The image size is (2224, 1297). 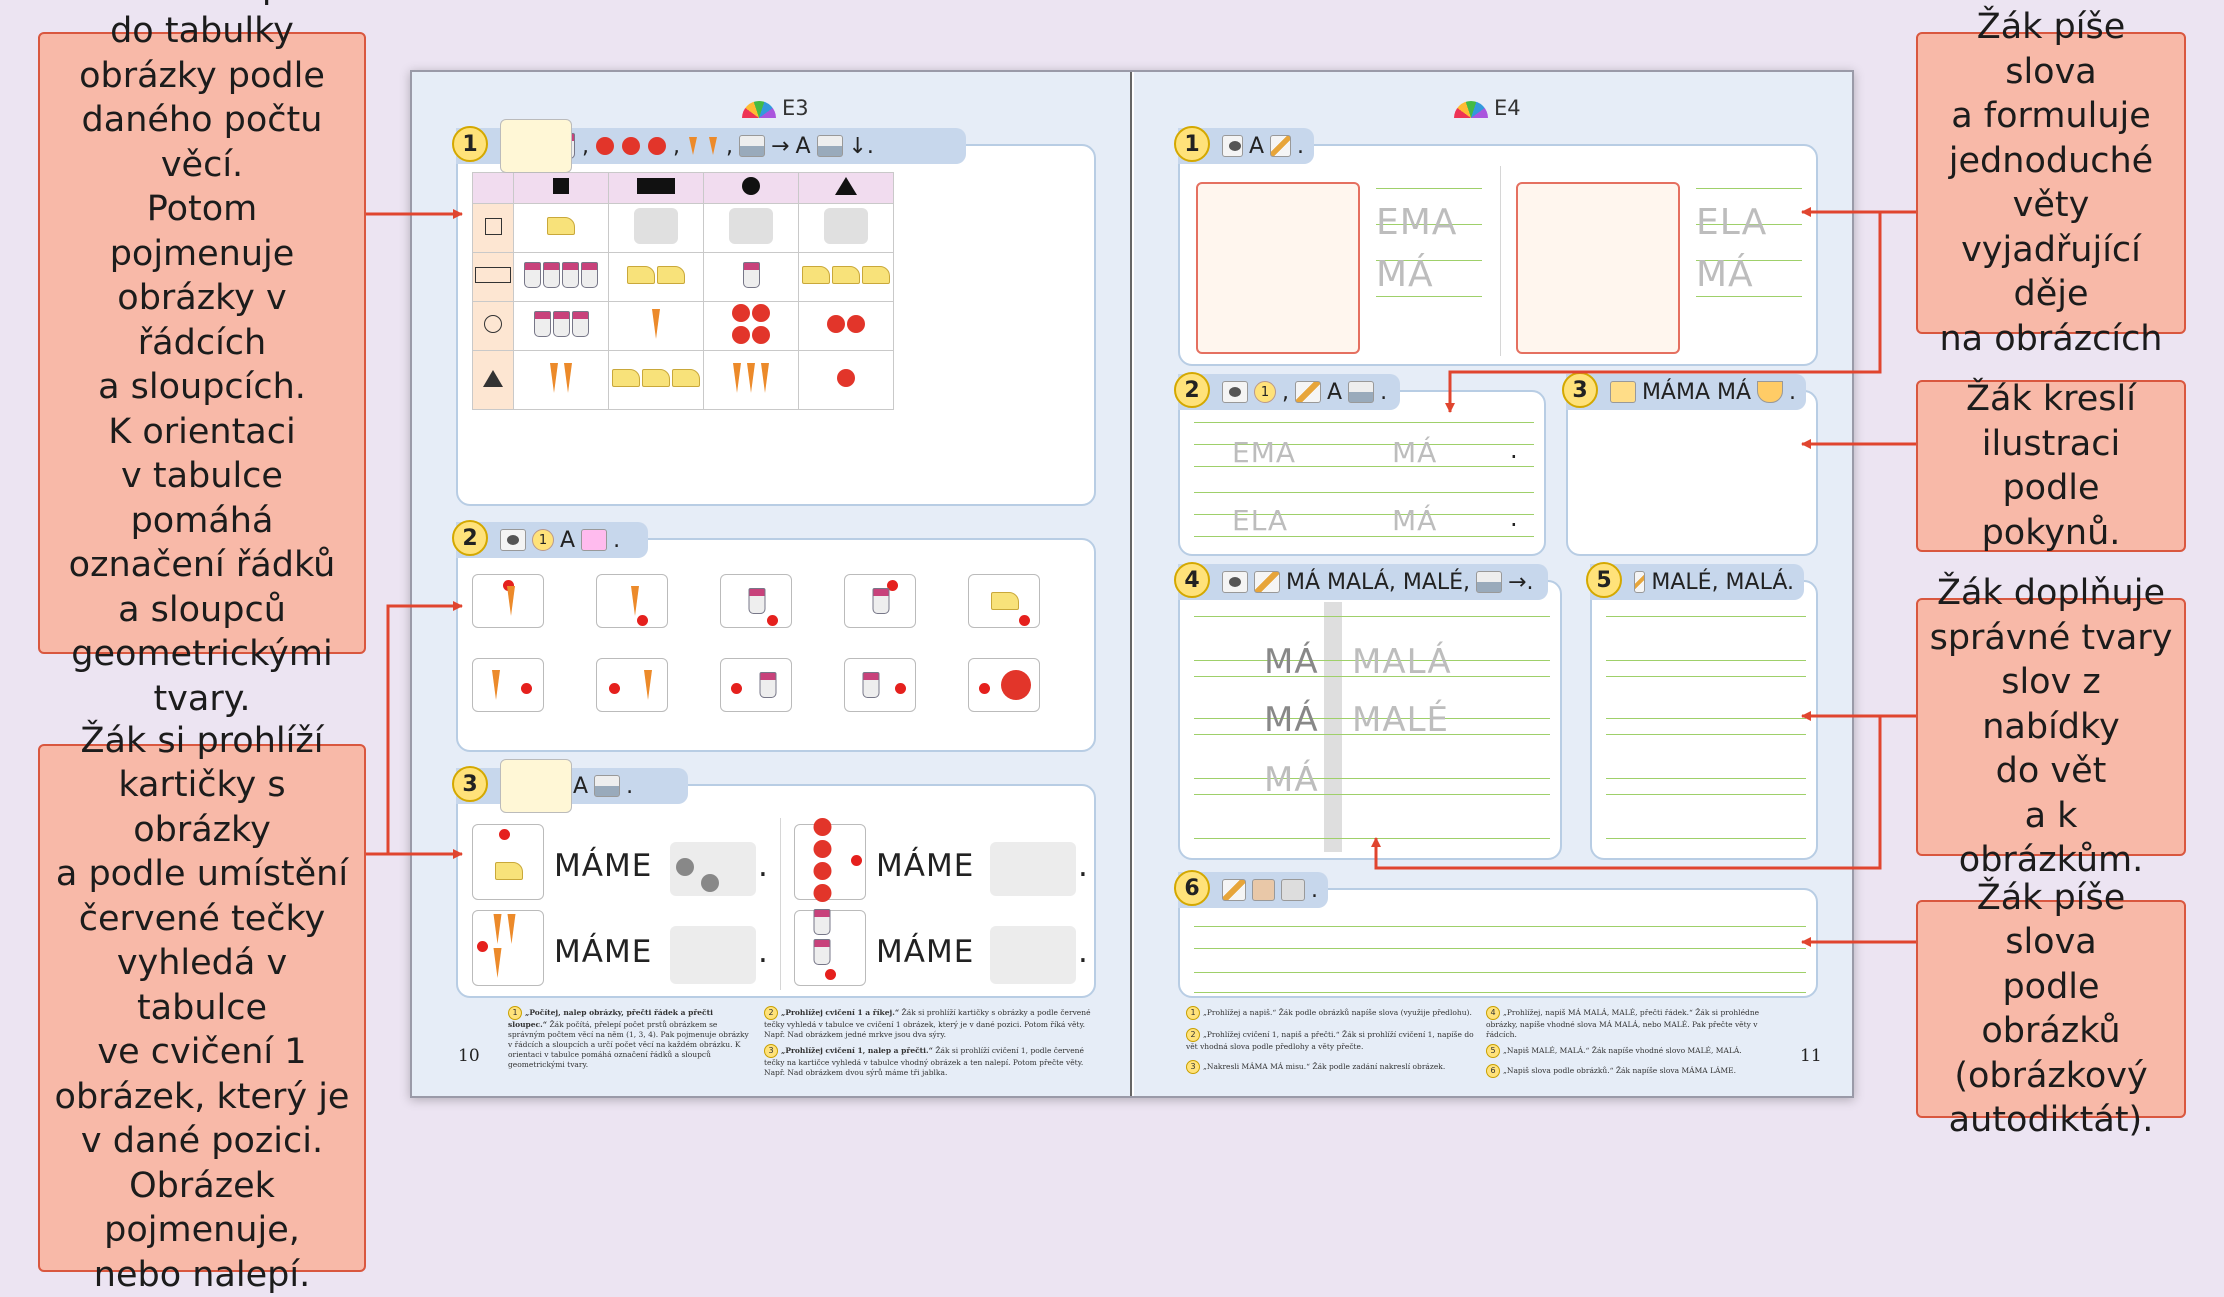 What do you see at coordinates (1263, 890) in the screenshot?
I see `mother-icon` at bounding box center [1263, 890].